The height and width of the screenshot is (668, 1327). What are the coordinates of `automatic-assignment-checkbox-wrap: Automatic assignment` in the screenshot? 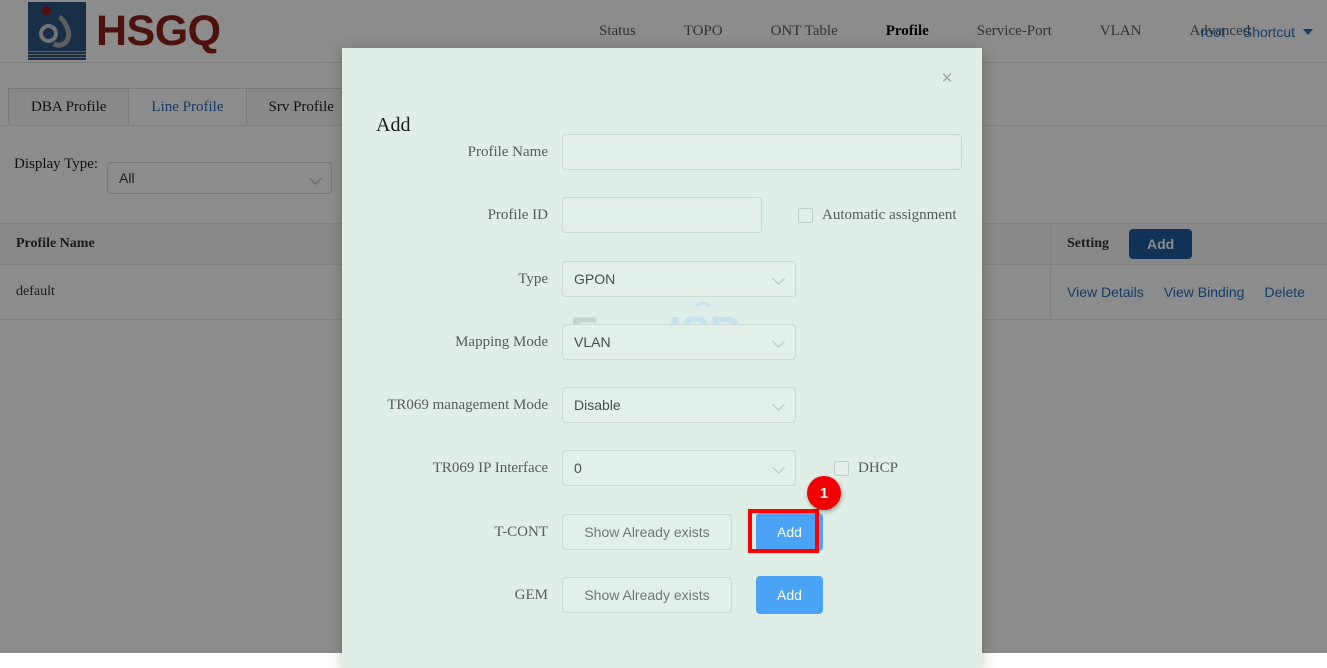 It's located at (877, 215).